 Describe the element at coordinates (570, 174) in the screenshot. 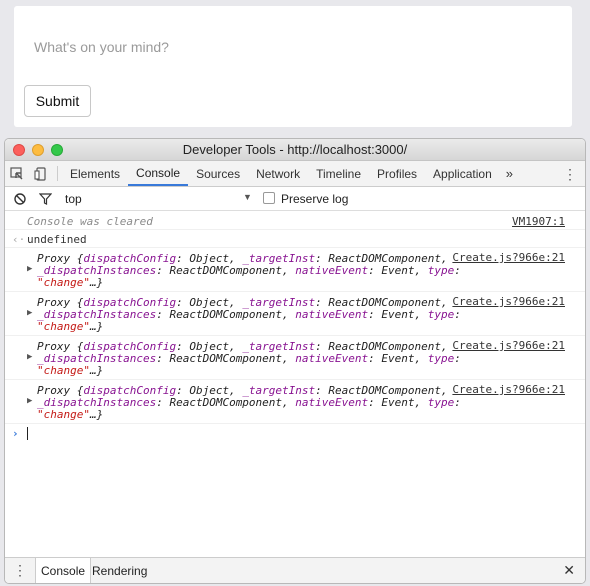

I see `devtools-menu-icon: ⋮` at that location.